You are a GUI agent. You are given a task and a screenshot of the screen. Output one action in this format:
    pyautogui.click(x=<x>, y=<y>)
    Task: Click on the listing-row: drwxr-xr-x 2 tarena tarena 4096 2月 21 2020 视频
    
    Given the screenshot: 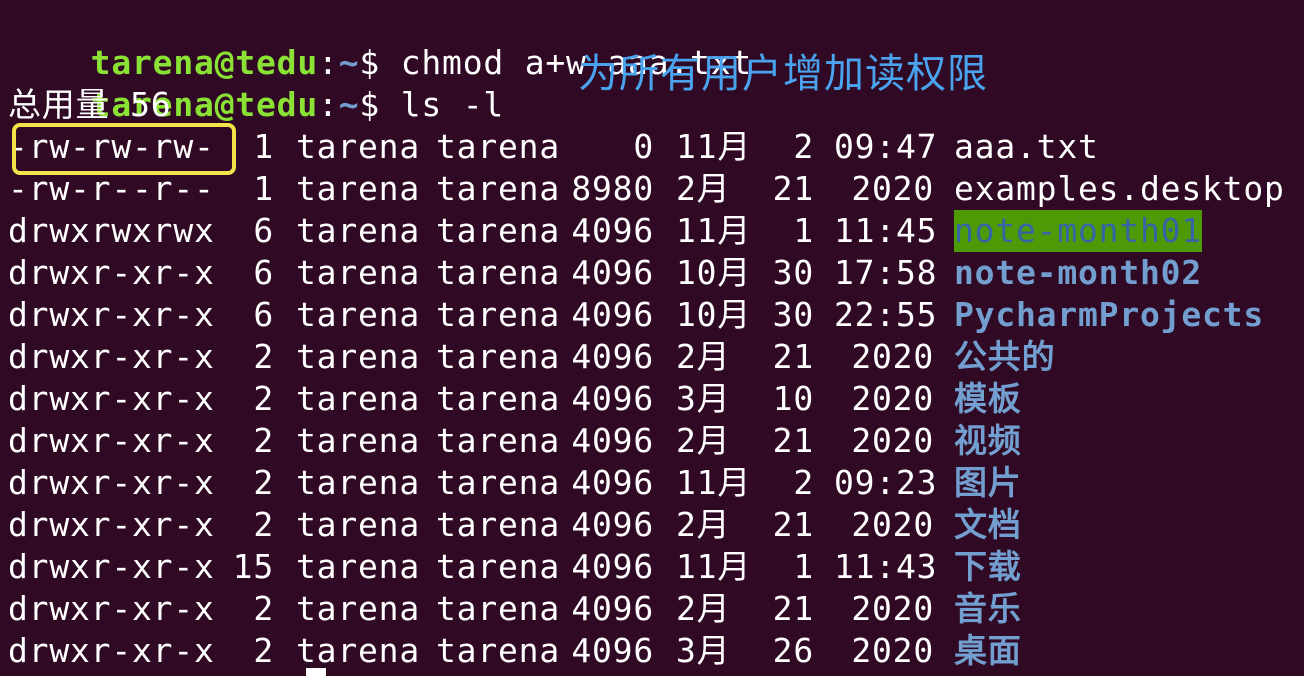 What is the action you would take?
    pyautogui.click(x=653, y=441)
    